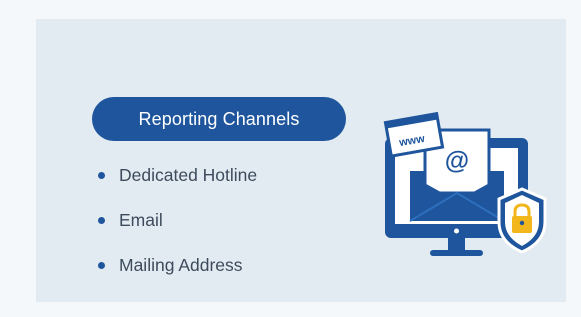 This screenshot has width=581, height=317. Describe the element at coordinates (177, 231) in the screenshot. I see `channel-list: Dedicated Hotline Email Mailing Address` at that location.